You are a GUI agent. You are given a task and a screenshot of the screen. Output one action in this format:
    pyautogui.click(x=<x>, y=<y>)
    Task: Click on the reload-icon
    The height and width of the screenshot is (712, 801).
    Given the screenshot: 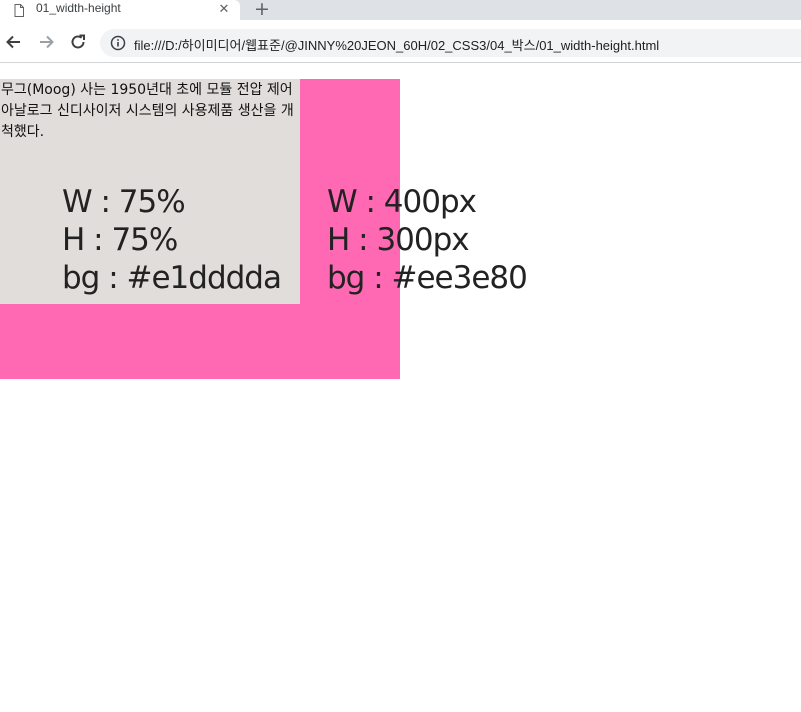 What is the action you would take?
    pyautogui.click(x=78, y=42)
    